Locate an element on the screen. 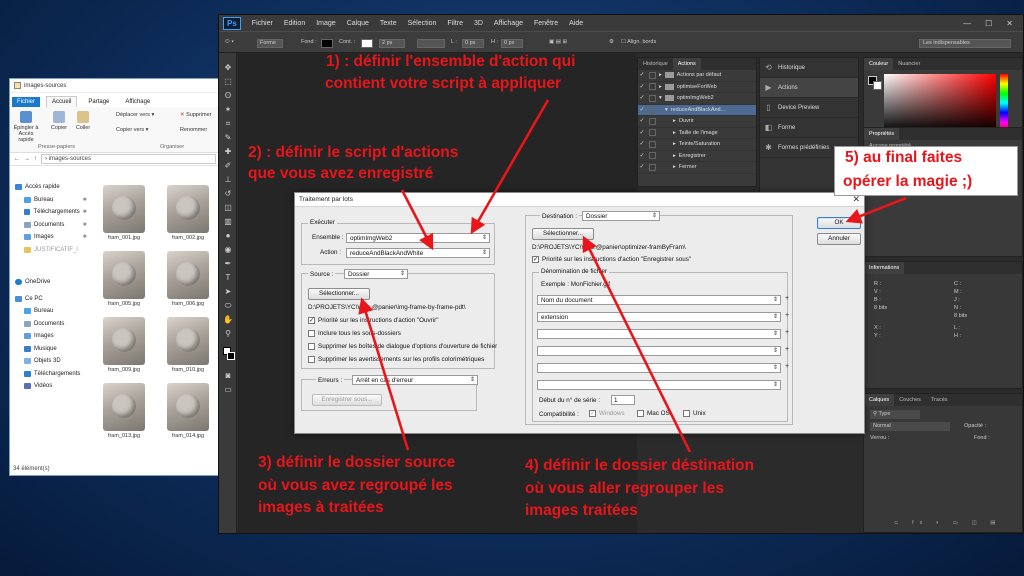 Image resolution: width=1024 pixels, height=576 pixels. file-tile: fram_010.jpg is located at coordinates (188, 348).